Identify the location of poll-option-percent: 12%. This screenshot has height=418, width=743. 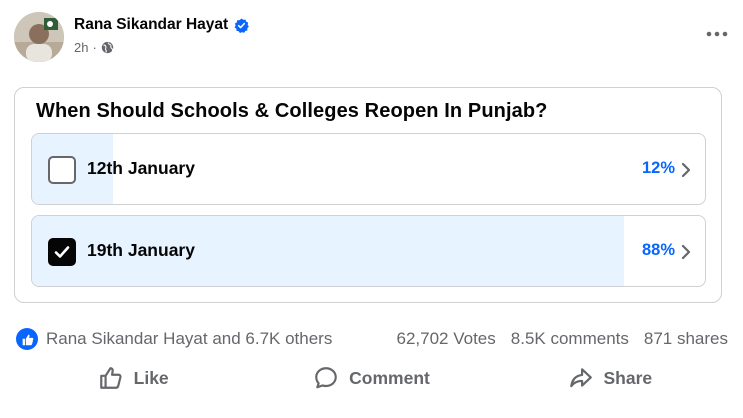
(658, 168).